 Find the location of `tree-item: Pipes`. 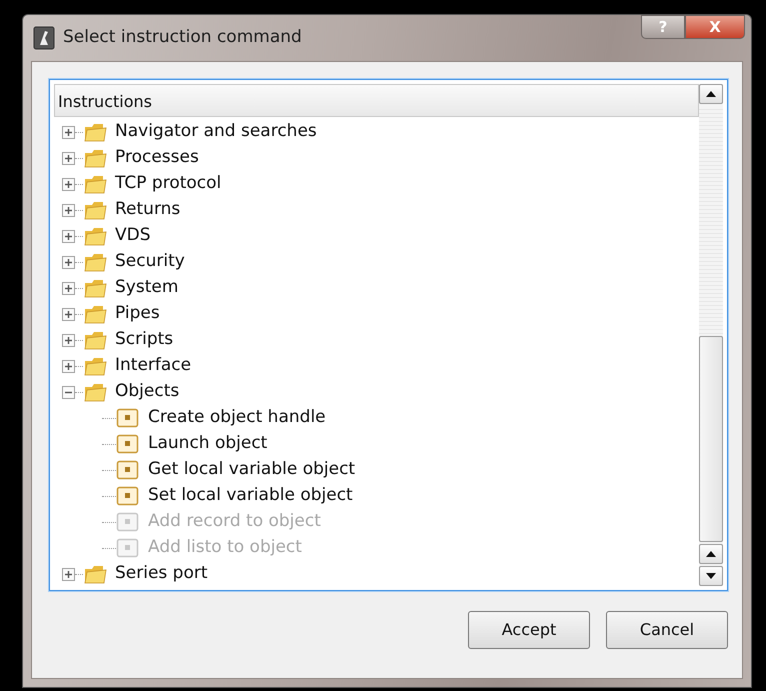

tree-item: Pipes is located at coordinates (137, 314).